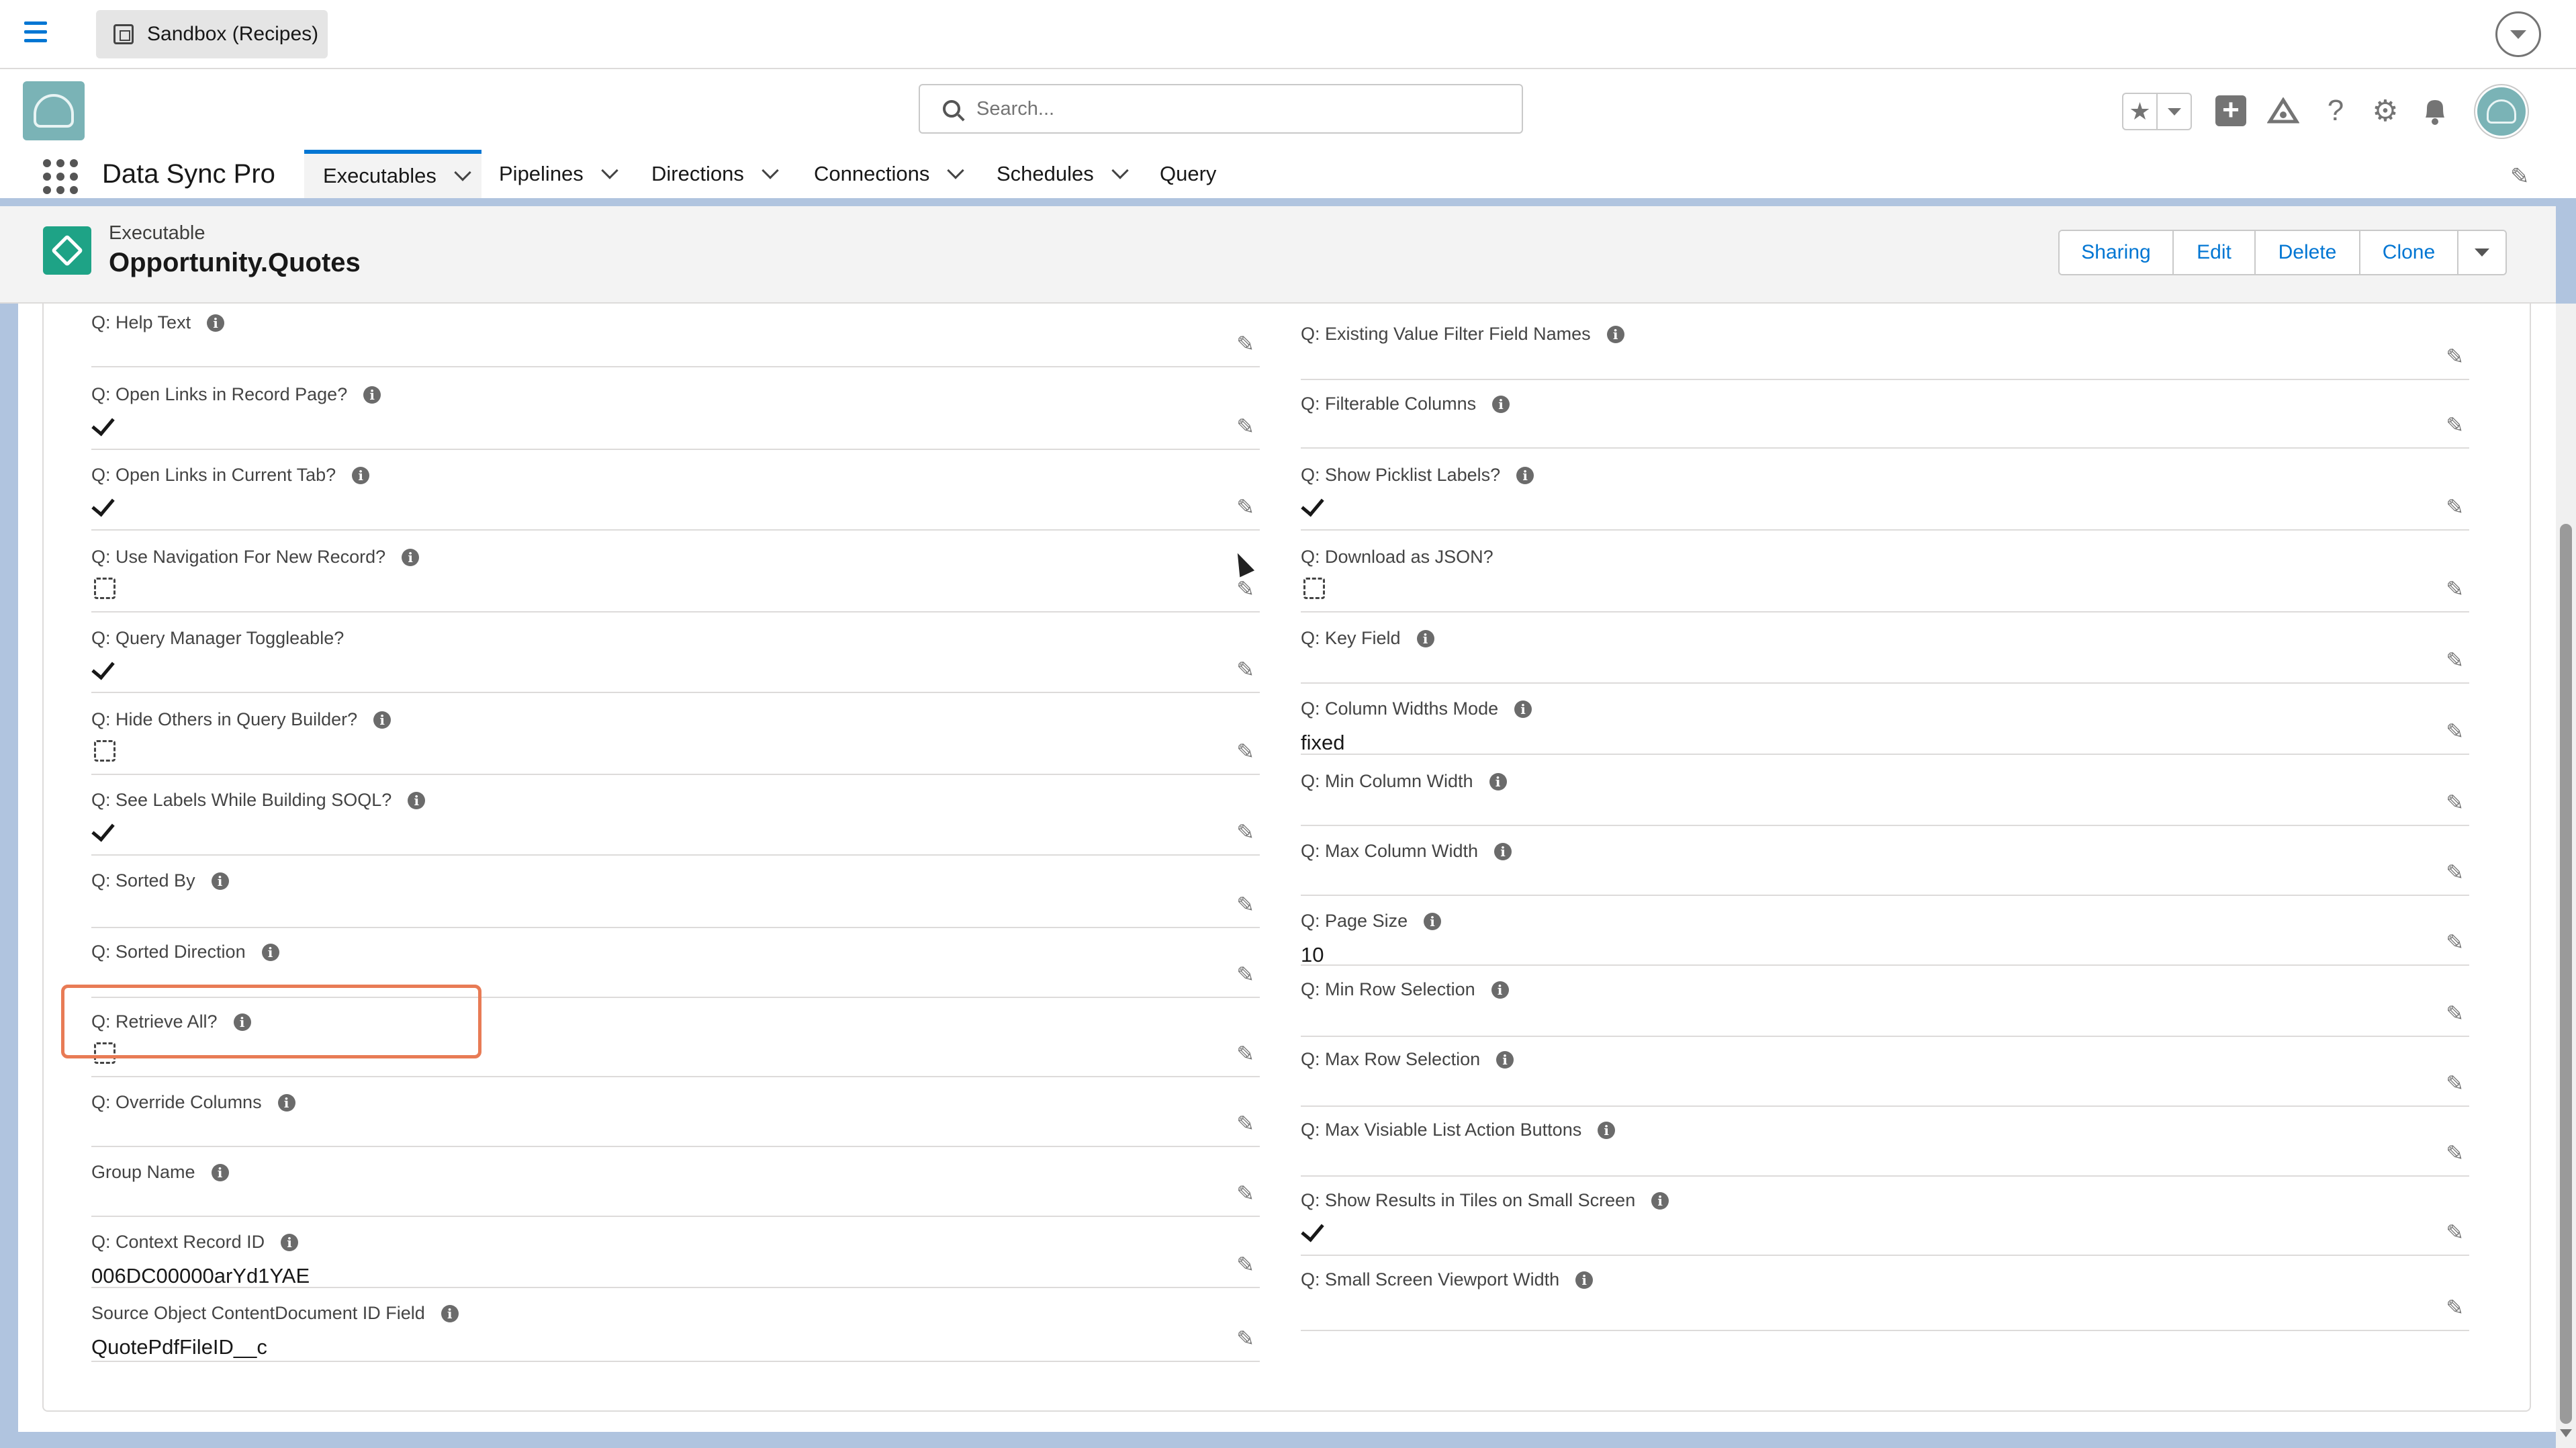 The width and height of the screenshot is (2576, 1448). I want to click on star-icon: ★, so click(2140, 112).